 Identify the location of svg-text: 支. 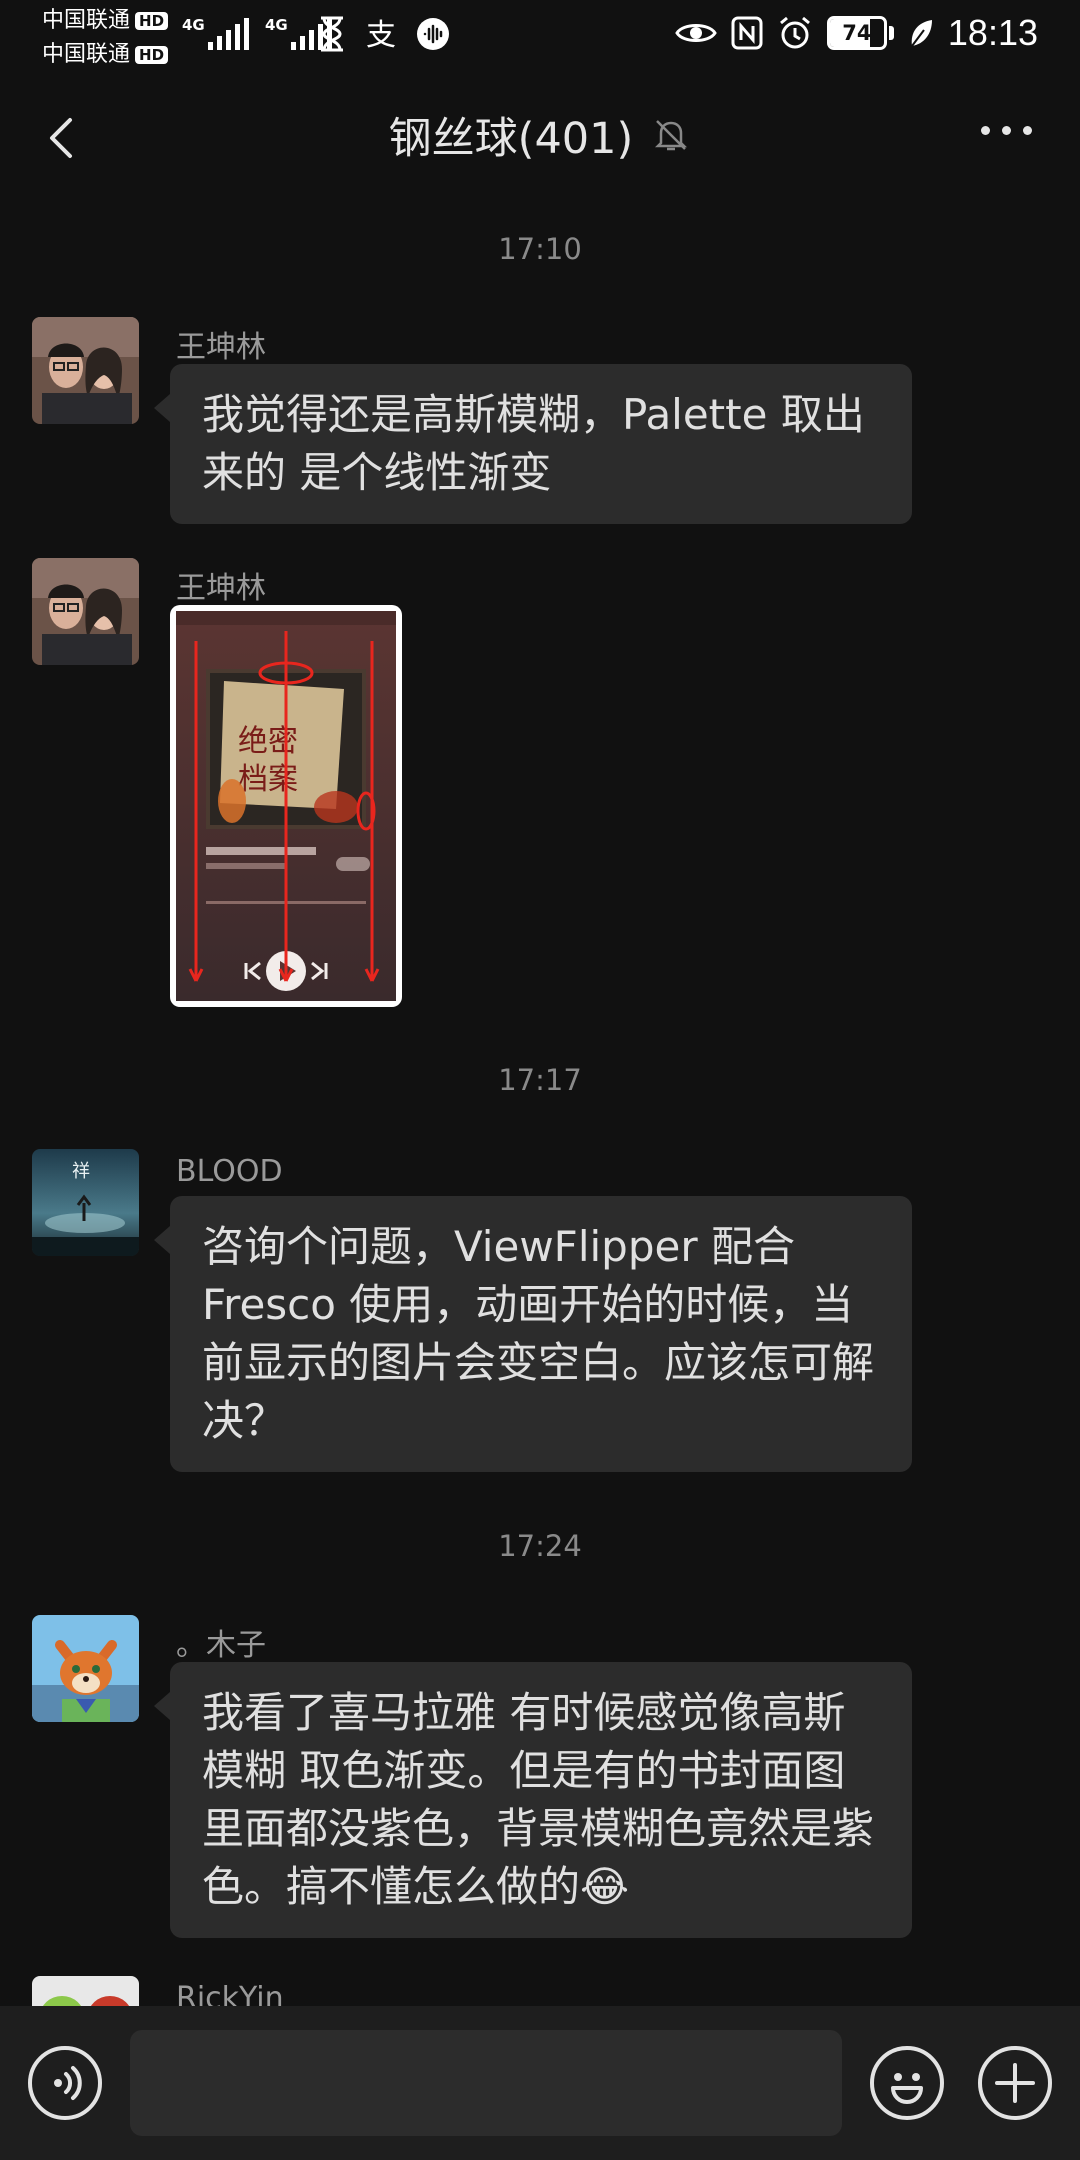
(381, 34).